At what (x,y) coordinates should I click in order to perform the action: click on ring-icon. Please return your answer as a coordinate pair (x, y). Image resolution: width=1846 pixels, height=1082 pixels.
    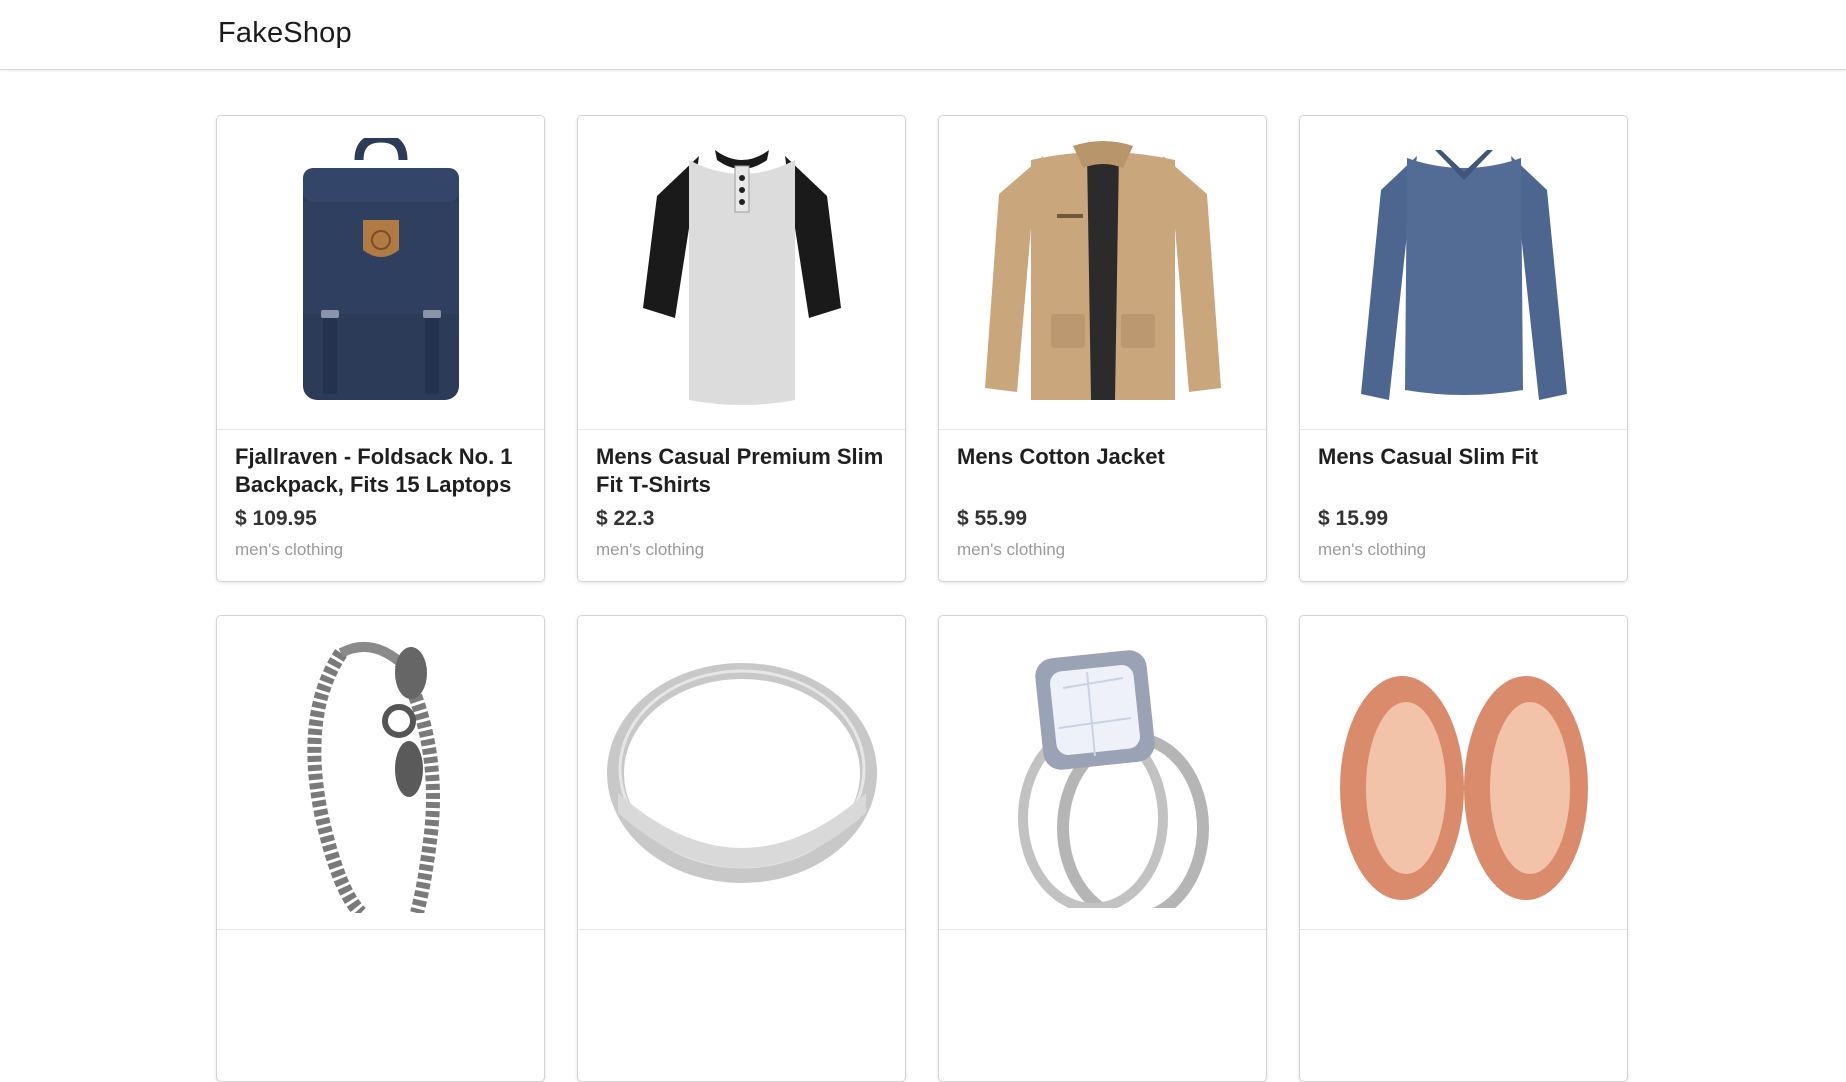
    Looking at the image, I should click on (741, 772).